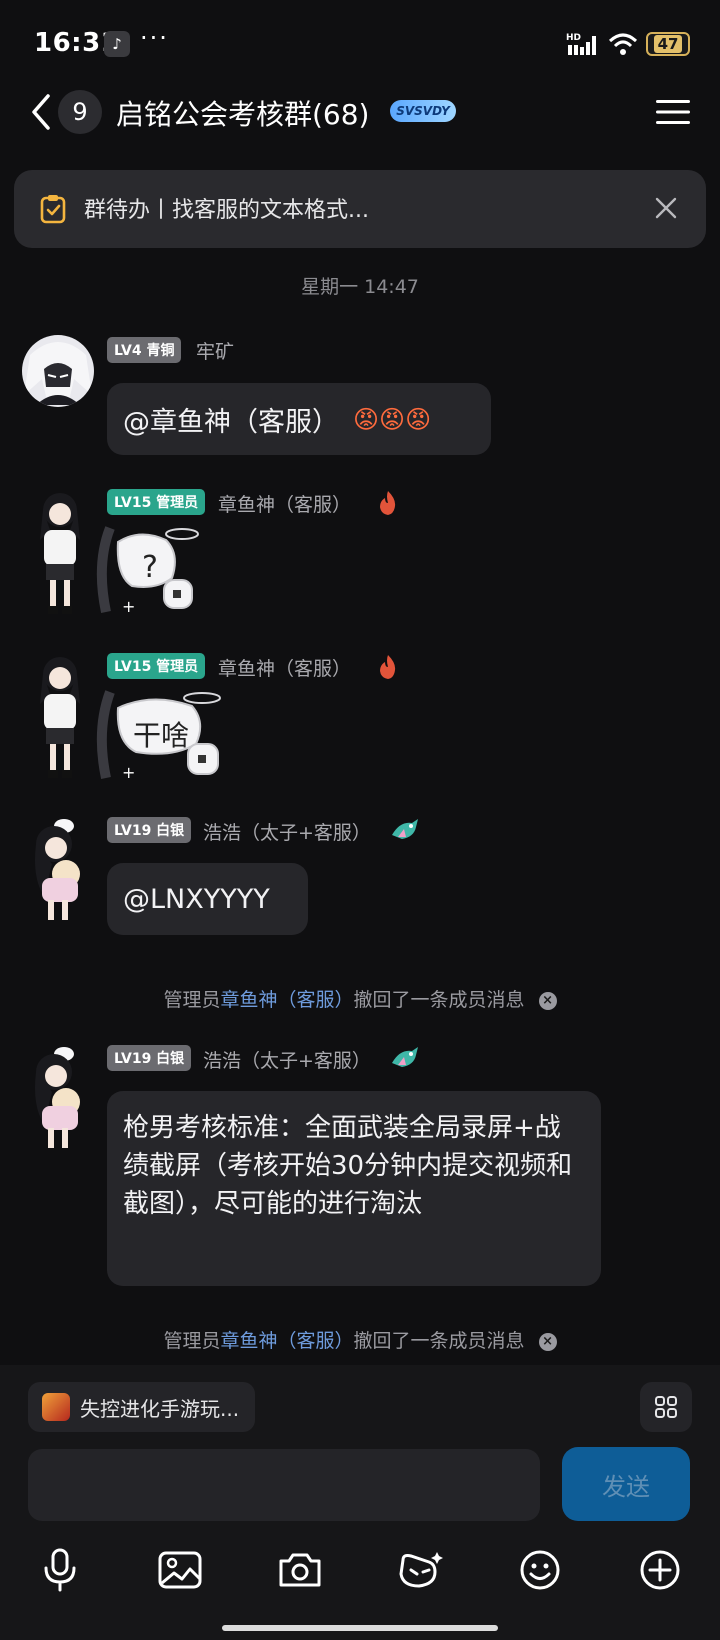 The width and height of the screenshot is (720, 1640). I want to click on todo-clipboard-icon, so click(53, 209).